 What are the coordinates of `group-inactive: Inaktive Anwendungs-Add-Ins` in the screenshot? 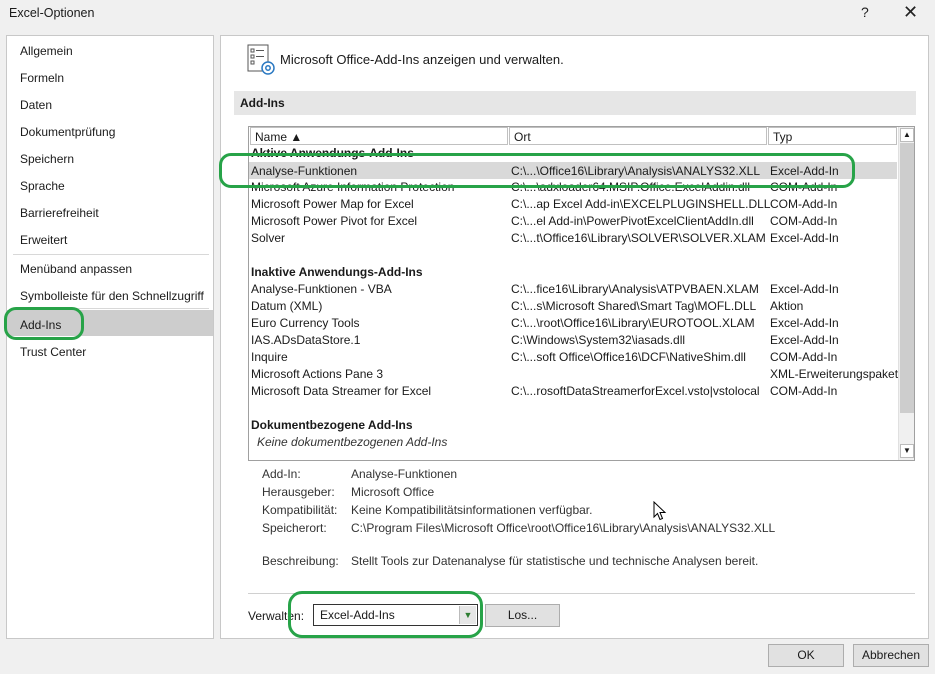 It's located at (337, 272).